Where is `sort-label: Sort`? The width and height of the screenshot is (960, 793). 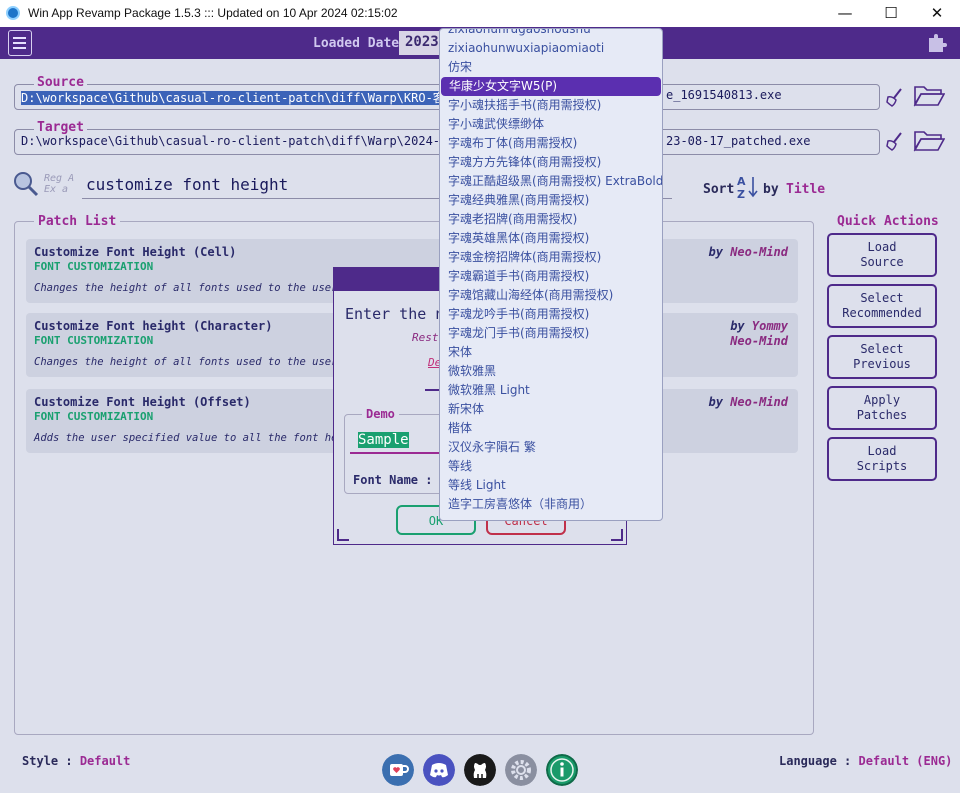 sort-label: Sort is located at coordinates (719, 189).